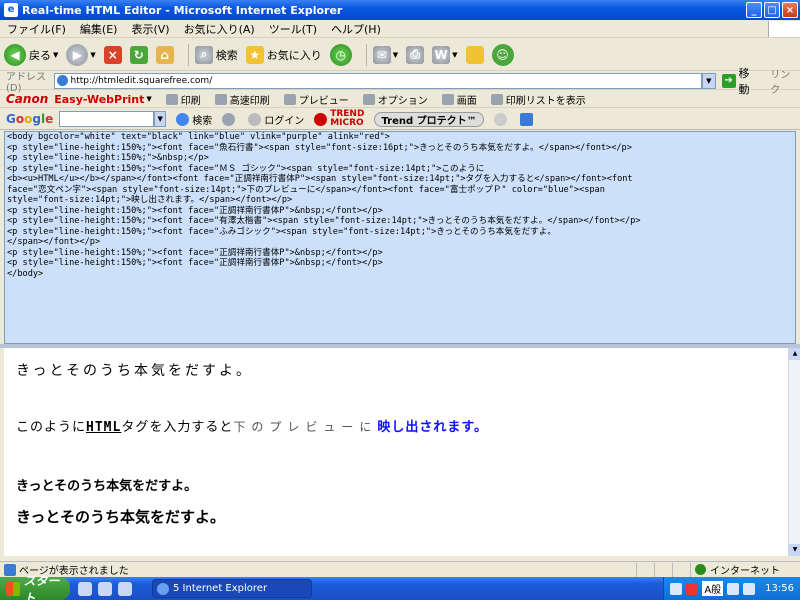 The image size is (800, 600). Describe the element at coordinates (708, 80) in the screenshot. I see `address-dropdown-button: ▼` at that location.